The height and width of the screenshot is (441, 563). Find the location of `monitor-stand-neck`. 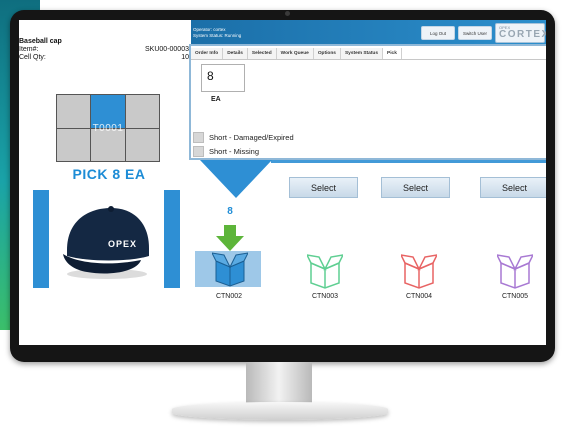

monitor-stand-neck is located at coordinates (279, 384).